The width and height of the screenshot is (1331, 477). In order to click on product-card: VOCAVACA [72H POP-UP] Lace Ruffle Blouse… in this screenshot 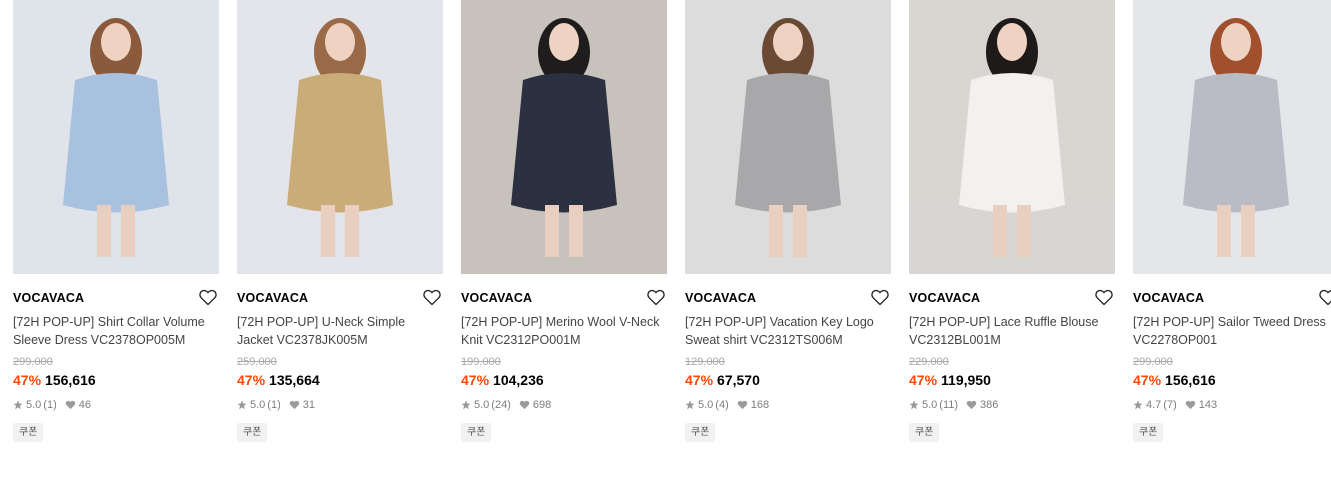, I will do `click(1012, 221)`.